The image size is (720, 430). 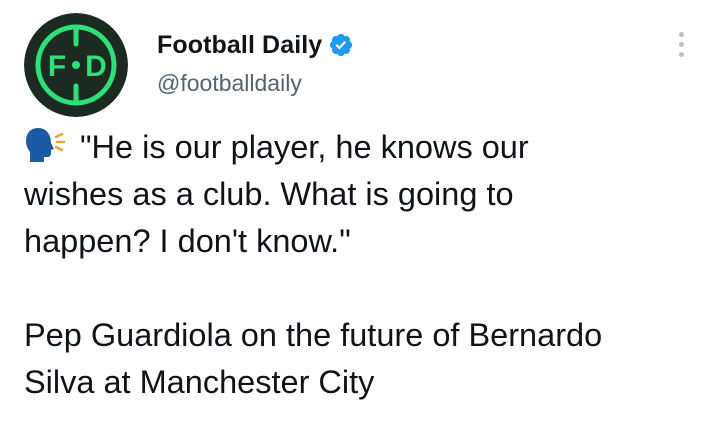 What do you see at coordinates (269, 194) in the screenshot?
I see `quote-text-2: wishes as a club. What is going to` at bounding box center [269, 194].